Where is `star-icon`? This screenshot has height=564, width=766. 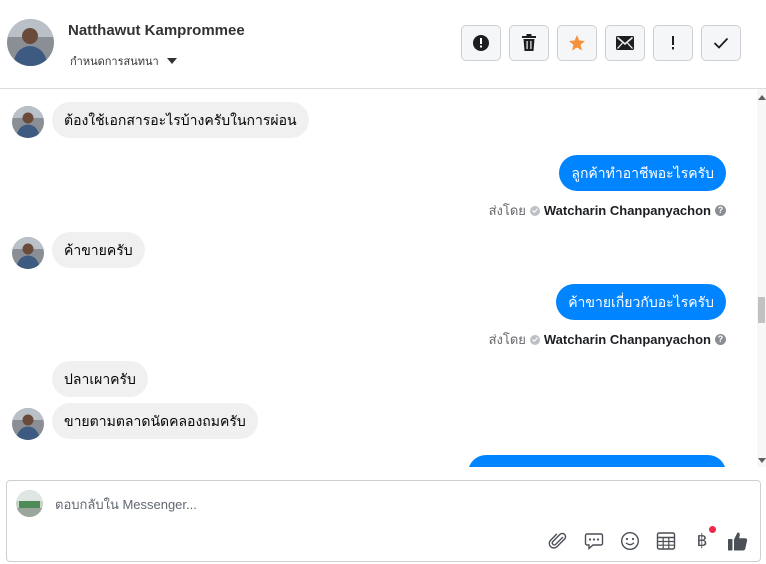
star-icon is located at coordinates (577, 43).